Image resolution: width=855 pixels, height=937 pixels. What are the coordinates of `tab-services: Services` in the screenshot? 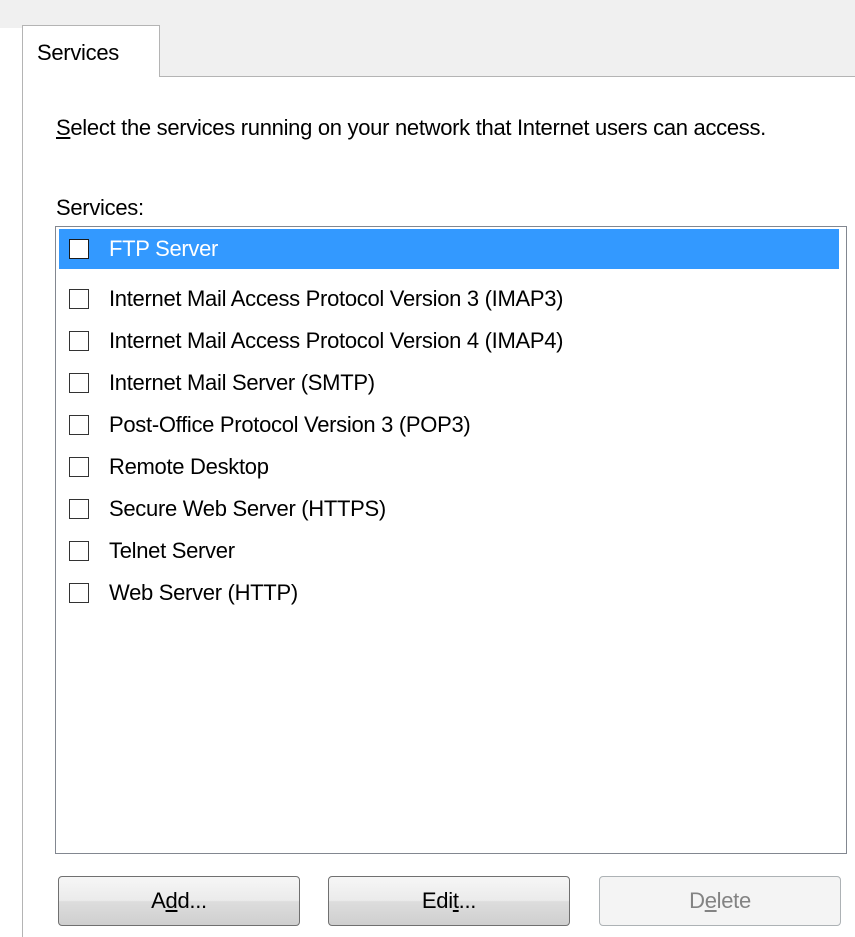 It's located at (91, 51).